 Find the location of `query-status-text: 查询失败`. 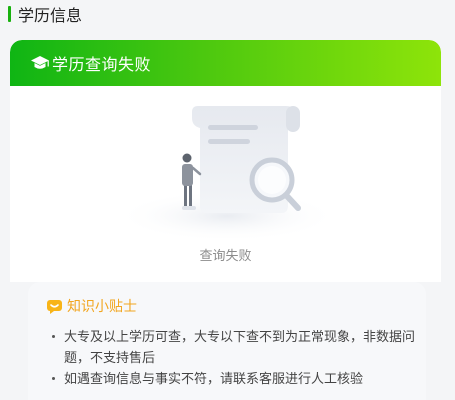

query-status-text: 查询失败 is located at coordinates (225, 255).